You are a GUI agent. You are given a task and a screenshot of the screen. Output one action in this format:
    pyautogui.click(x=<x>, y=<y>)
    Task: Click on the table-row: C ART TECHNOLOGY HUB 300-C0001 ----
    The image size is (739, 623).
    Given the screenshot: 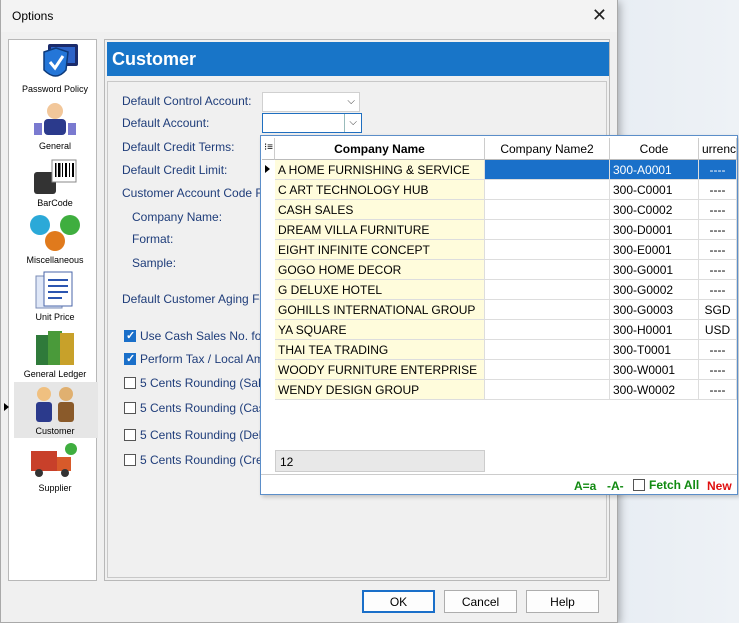 What is the action you would take?
    pyautogui.click(x=499, y=190)
    